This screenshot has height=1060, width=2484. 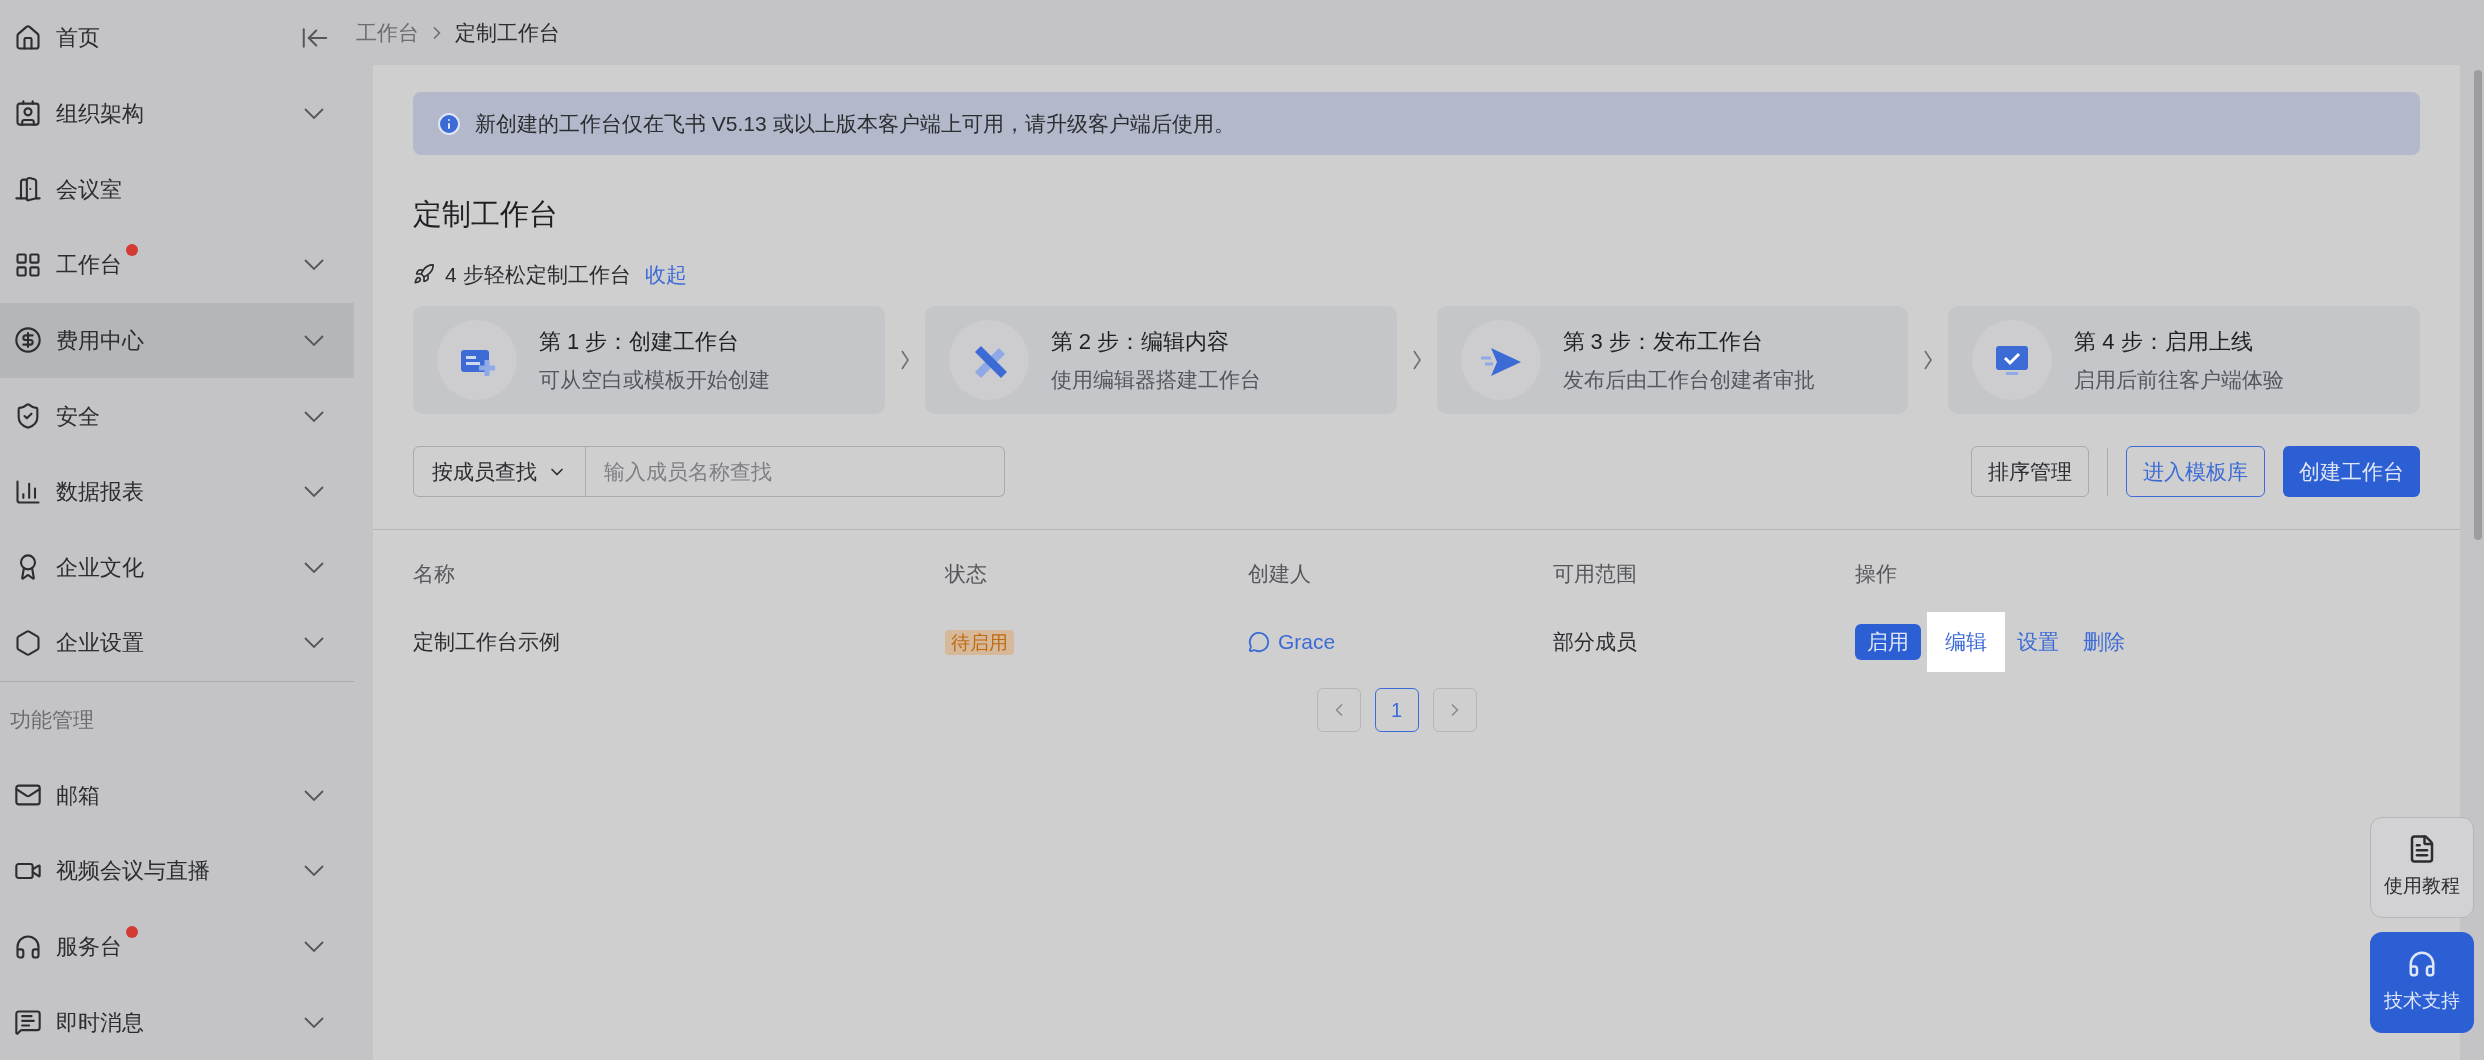 What do you see at coordinates (177, 264) in the screenshot?
I see `sidebar-item: 工作台` at bounding box center [177, 264].